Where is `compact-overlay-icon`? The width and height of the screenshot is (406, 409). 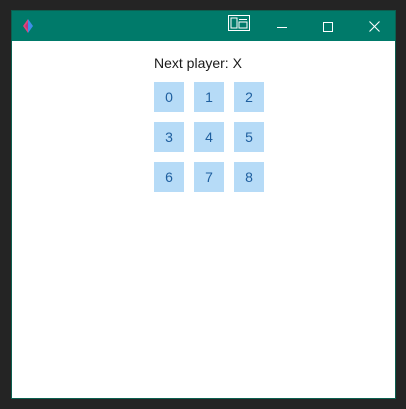
compact-overlay-icon is located at coordinates (239, 25).